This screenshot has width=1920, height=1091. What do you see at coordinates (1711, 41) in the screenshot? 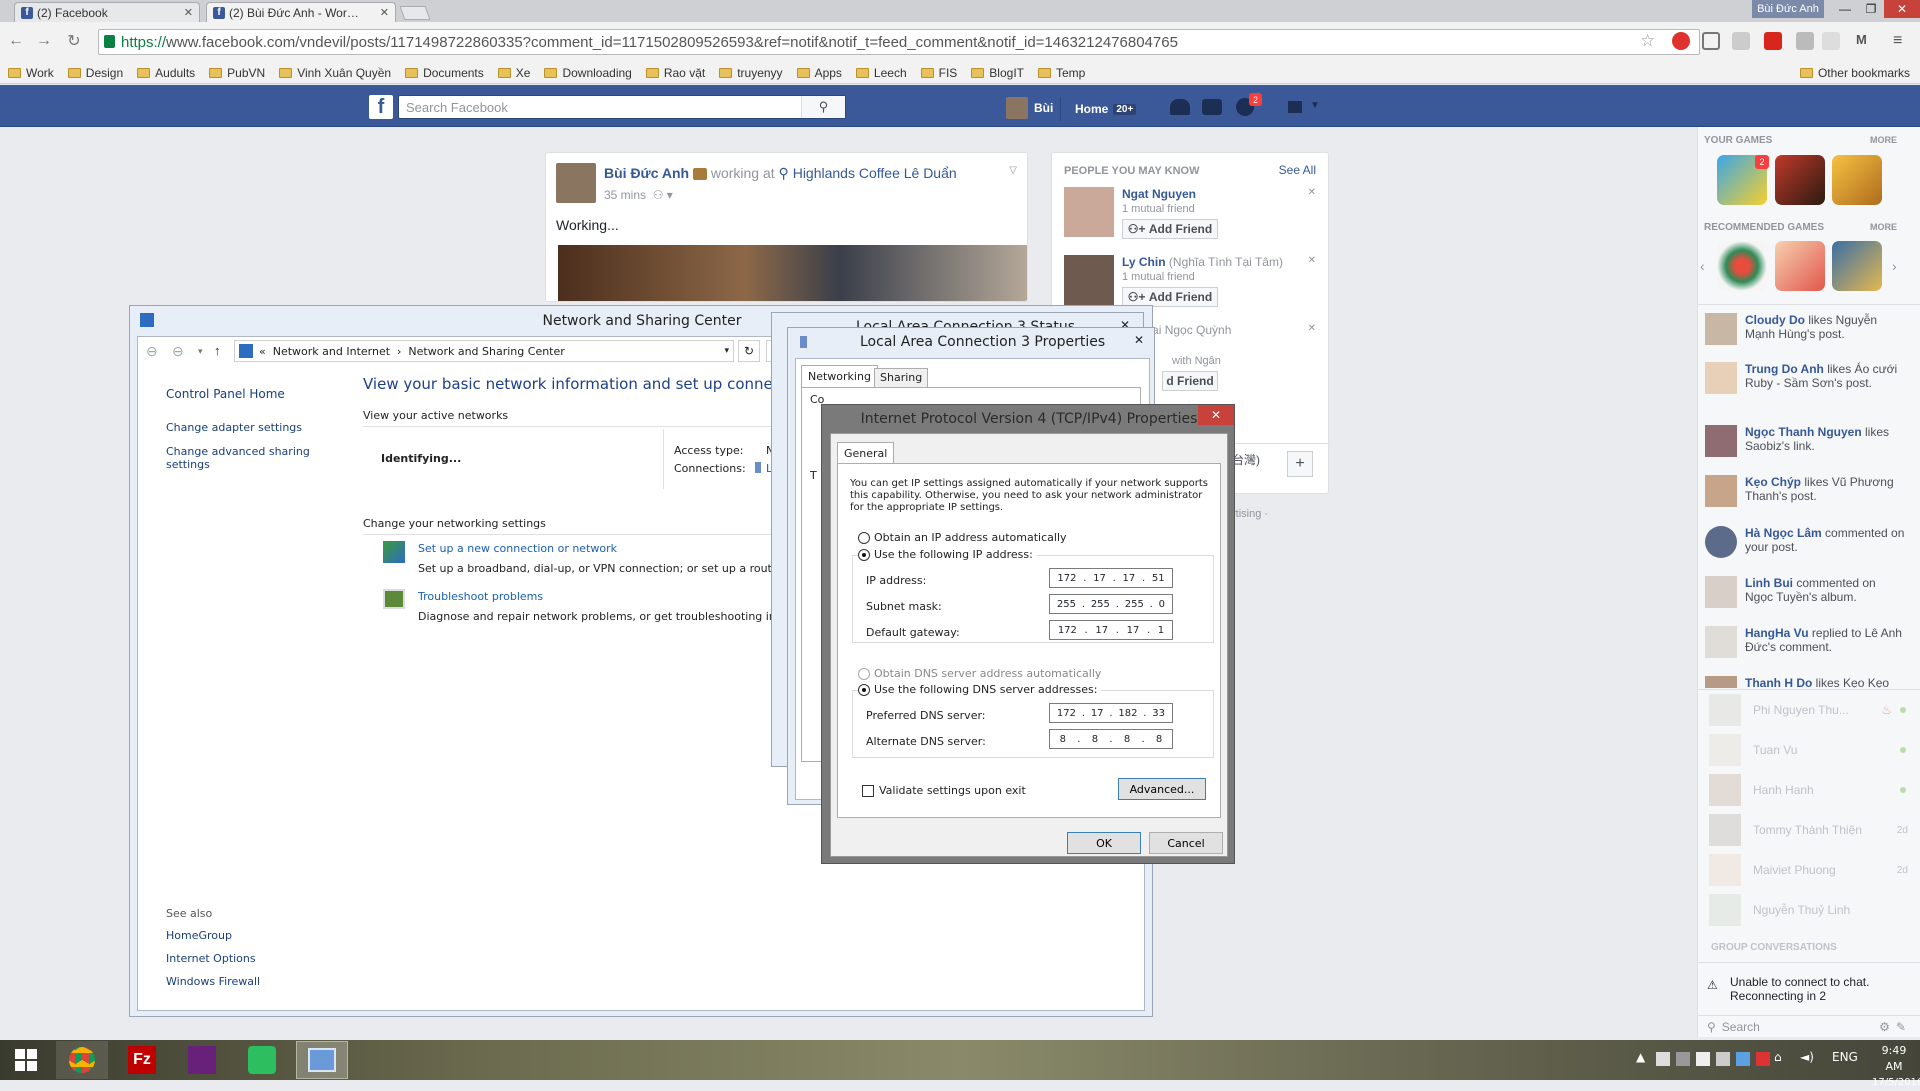
I see `cast-icon` at bounding box center [1711, 41].